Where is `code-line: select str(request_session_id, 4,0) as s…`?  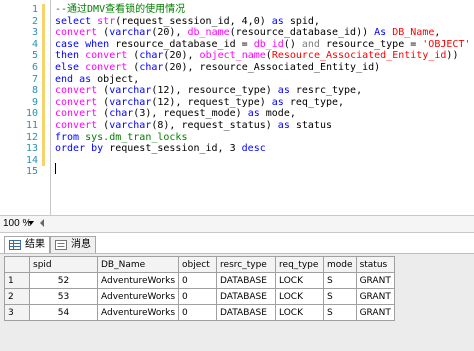 code-line: select str(request_session_id, 4,0) as s… is located at coordinates (187, 22).